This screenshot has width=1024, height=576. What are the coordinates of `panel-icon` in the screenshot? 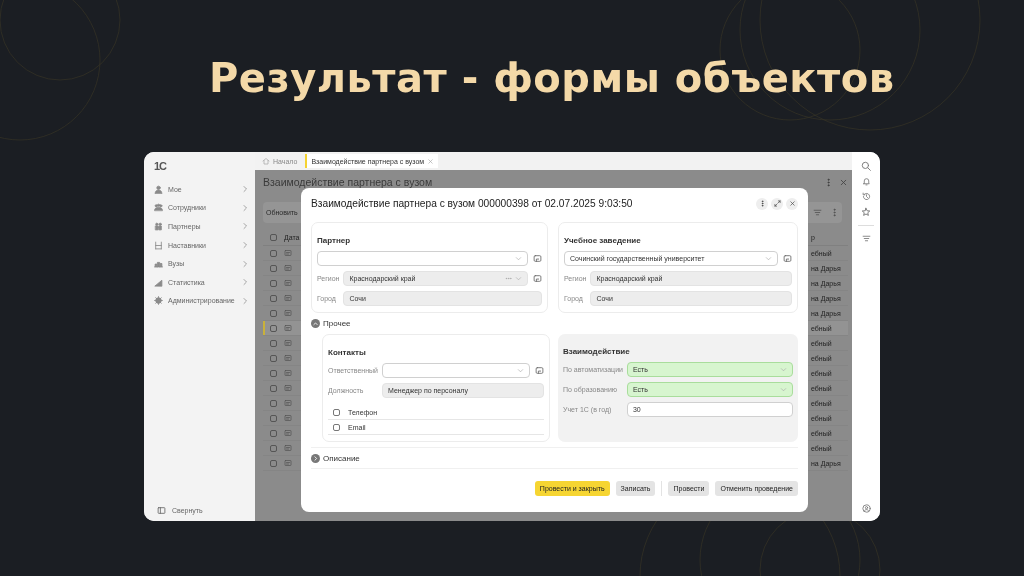 It's located at (161, 510).